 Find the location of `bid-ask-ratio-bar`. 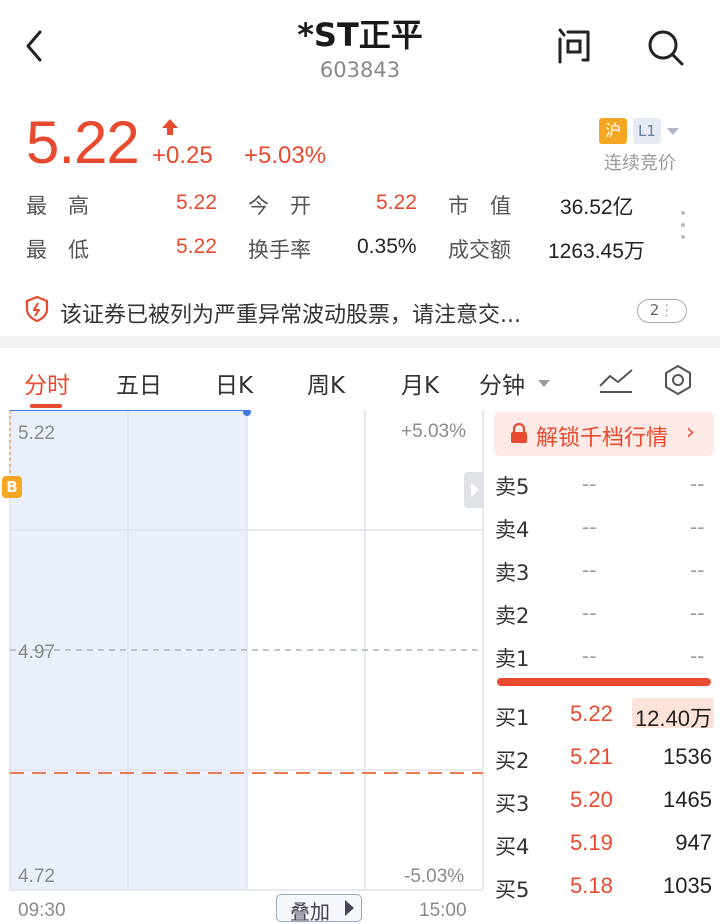

bid-ask-ratio-bar is located at coordinates (604, 682).